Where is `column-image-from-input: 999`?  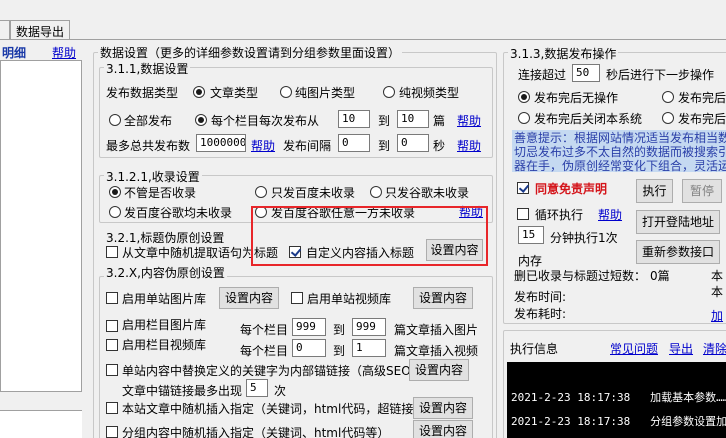
column-image-from-input: 999 is located at coordinates (309, 327).